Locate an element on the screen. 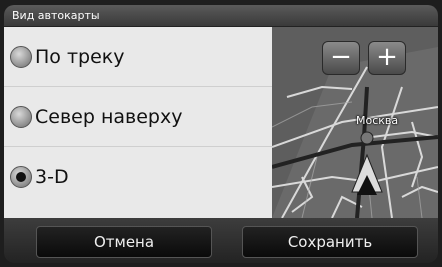 The image size is (442, 267). option-3d: 3-D is located at coordinates (138, 177).